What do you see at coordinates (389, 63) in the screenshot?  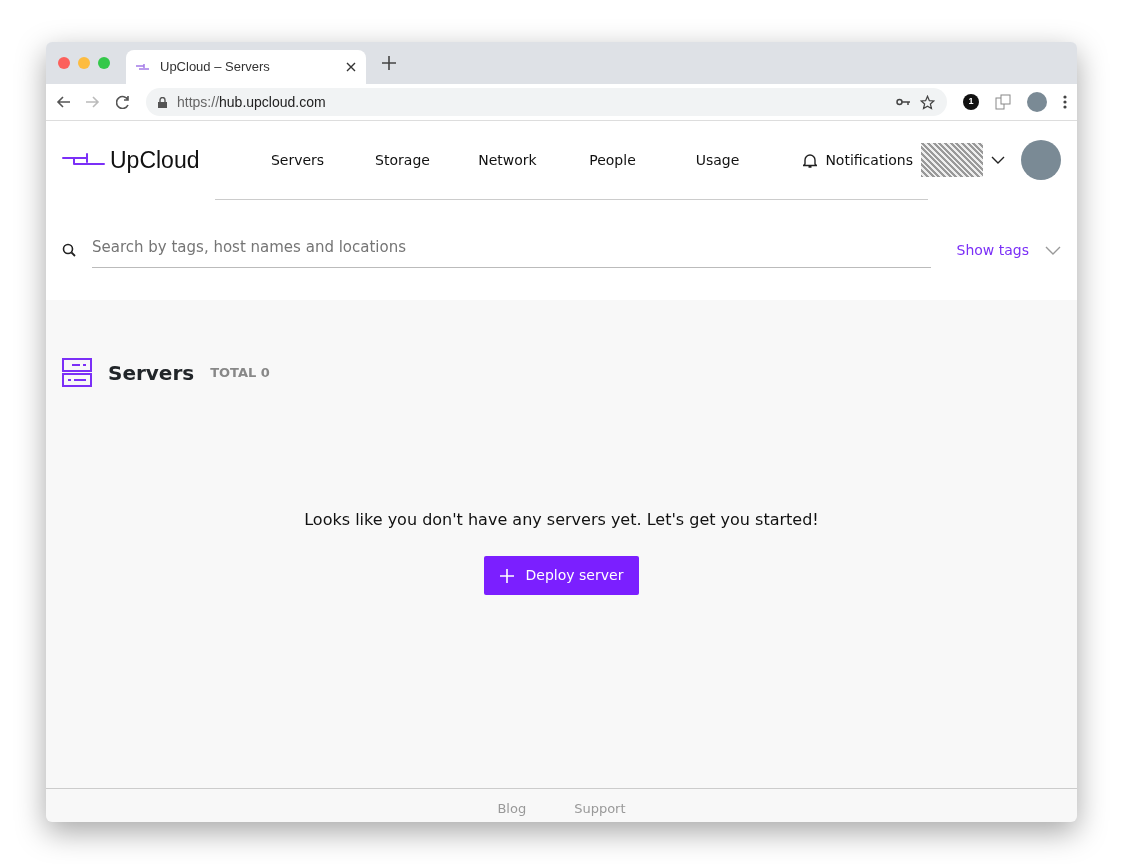 I see `new-tab-icon` at bounding box center [389, 63].